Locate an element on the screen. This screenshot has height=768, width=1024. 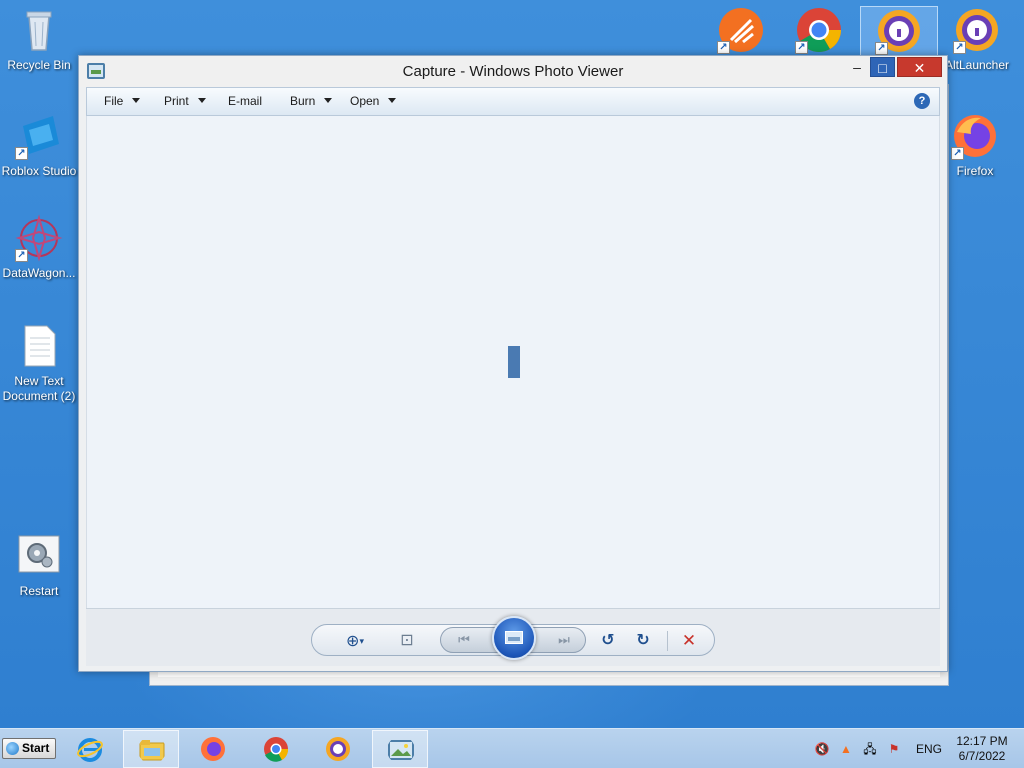
windows-orb-icon is located at coordinates (12, 748).